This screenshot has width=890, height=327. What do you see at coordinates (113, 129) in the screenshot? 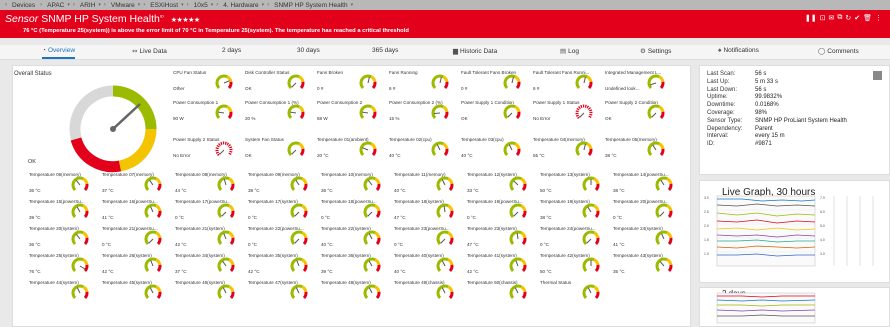
I see `overall-status-gauge` at bounding box center [113, 129].